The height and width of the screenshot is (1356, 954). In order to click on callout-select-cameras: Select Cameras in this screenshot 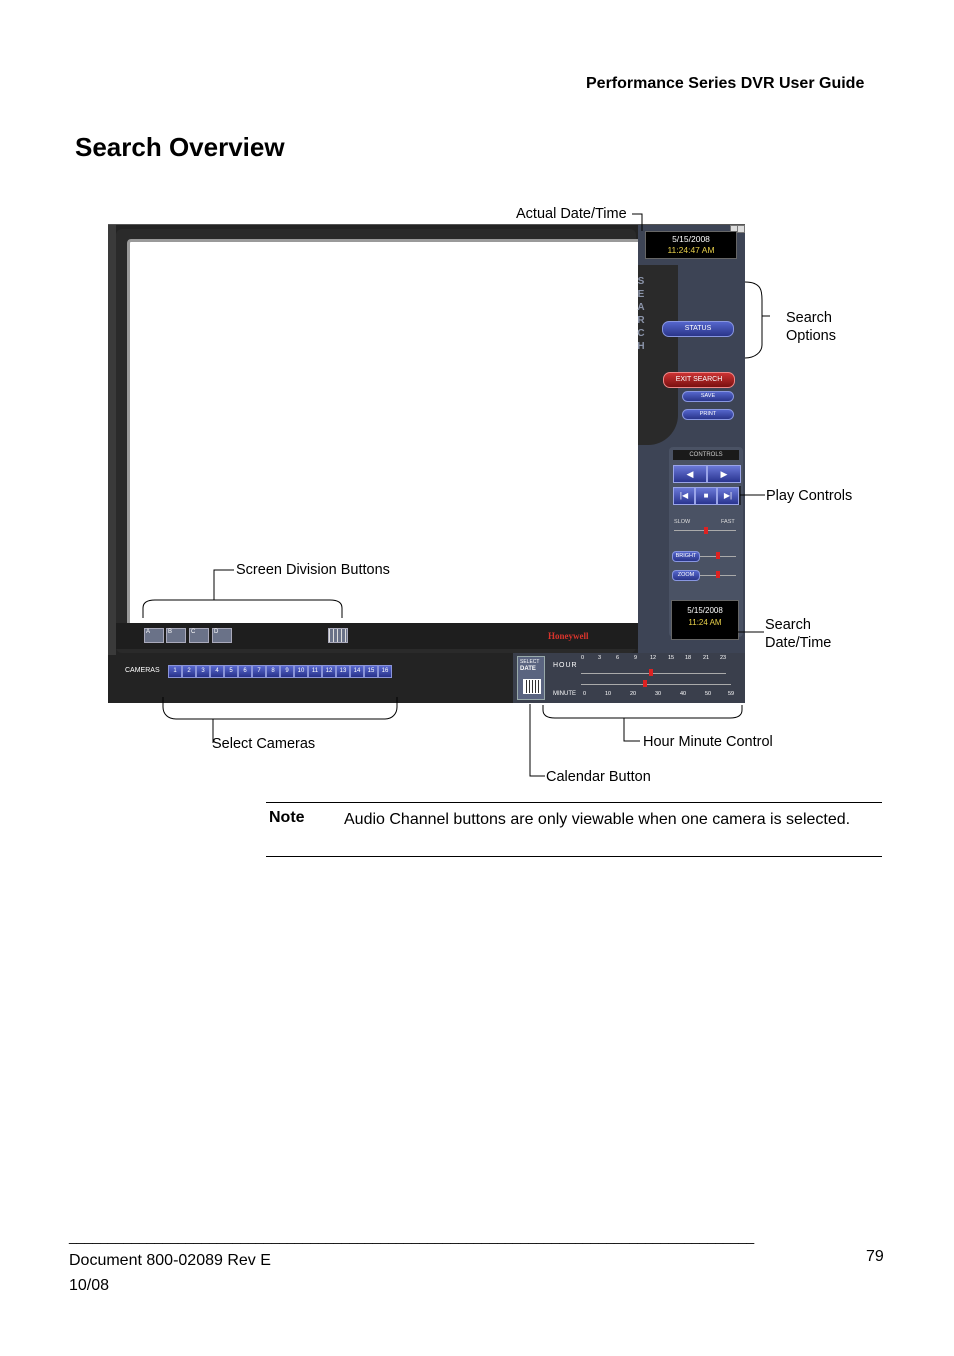, I will do `click(264, 744)`.